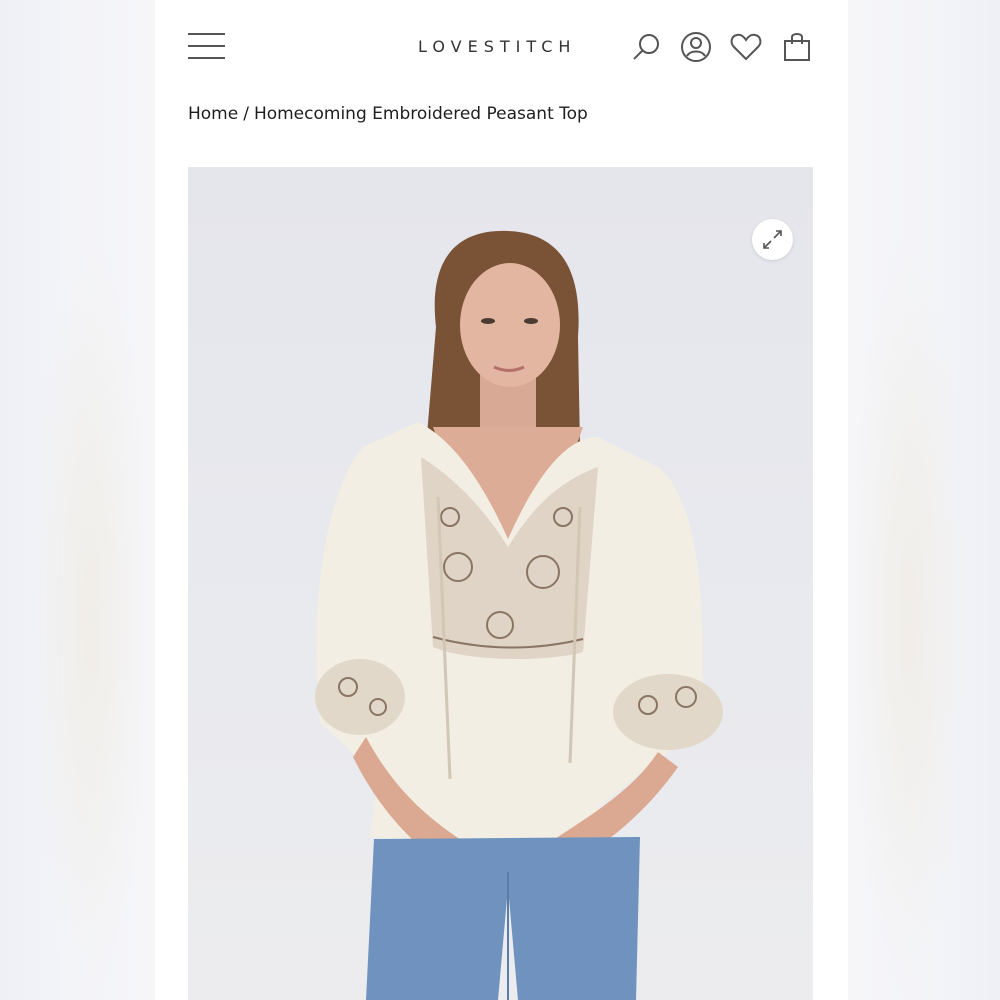  Describe the element at coordinates (646, 47) in the screenshot. I see `search-icon` at that location.